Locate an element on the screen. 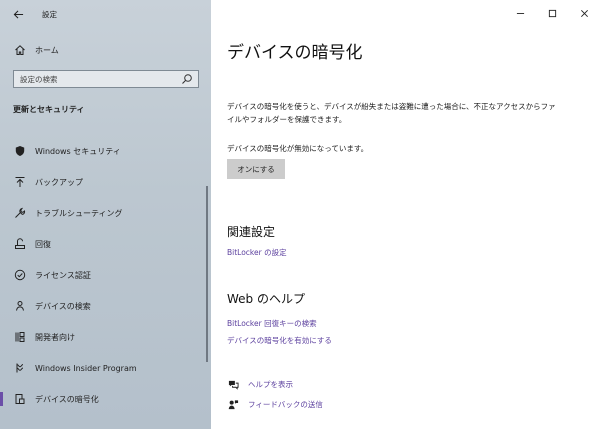 The image size is (600, 429). back-button is located at coordinates (18, 14).